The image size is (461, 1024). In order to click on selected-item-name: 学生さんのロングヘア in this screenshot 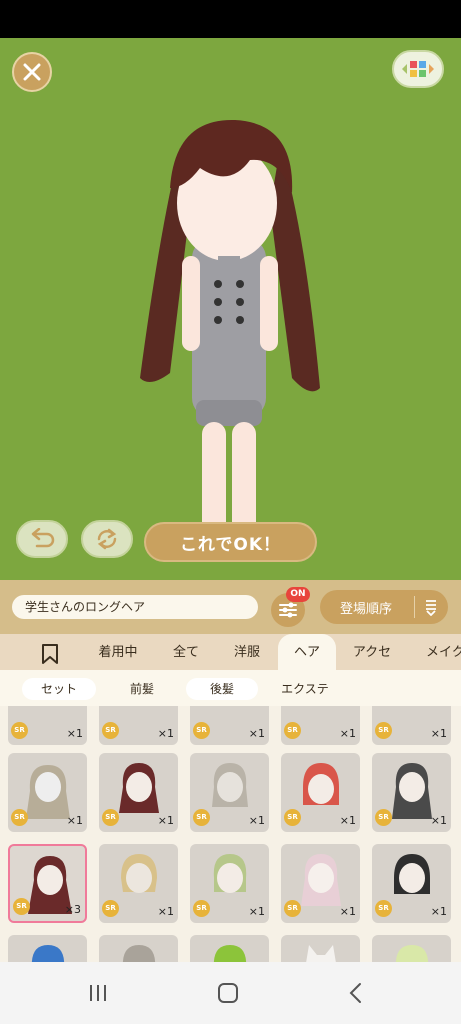, I will do `click(135, 607)`.